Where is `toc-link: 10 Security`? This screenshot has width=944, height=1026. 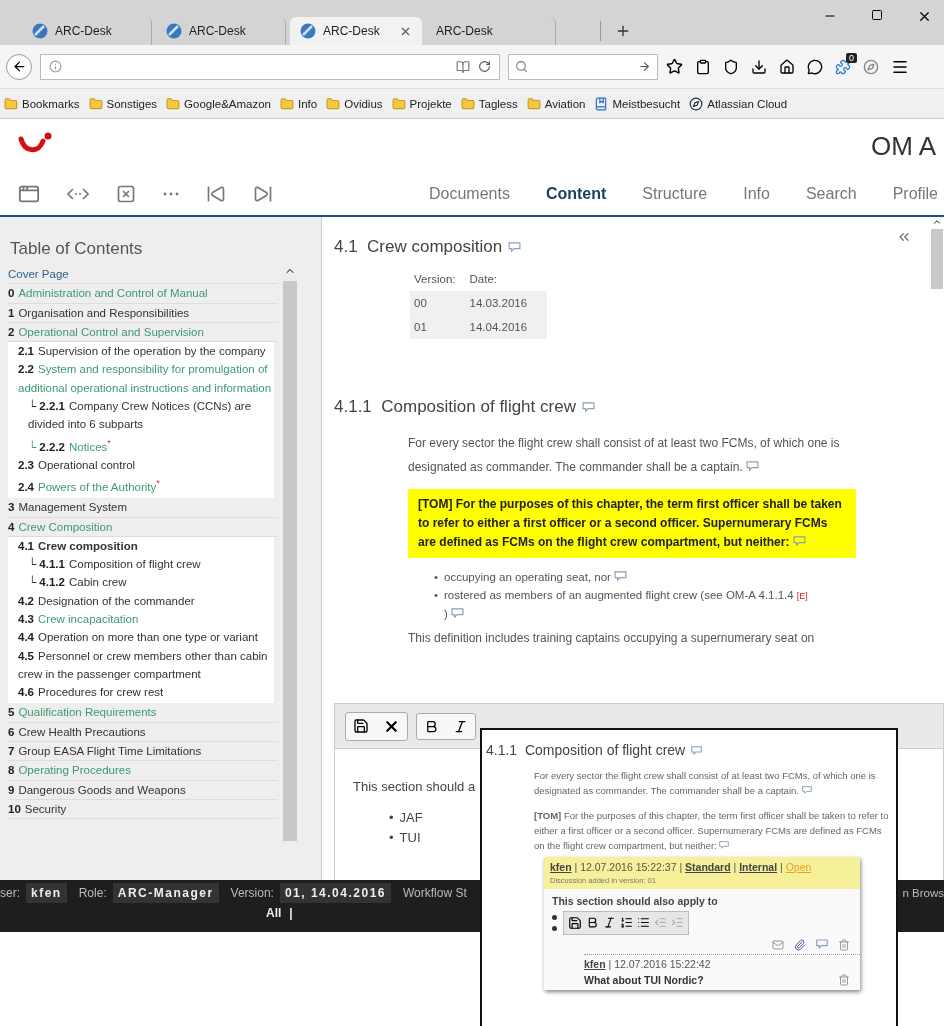 toc-link: 10 Security is located at coordinates (143, 809).